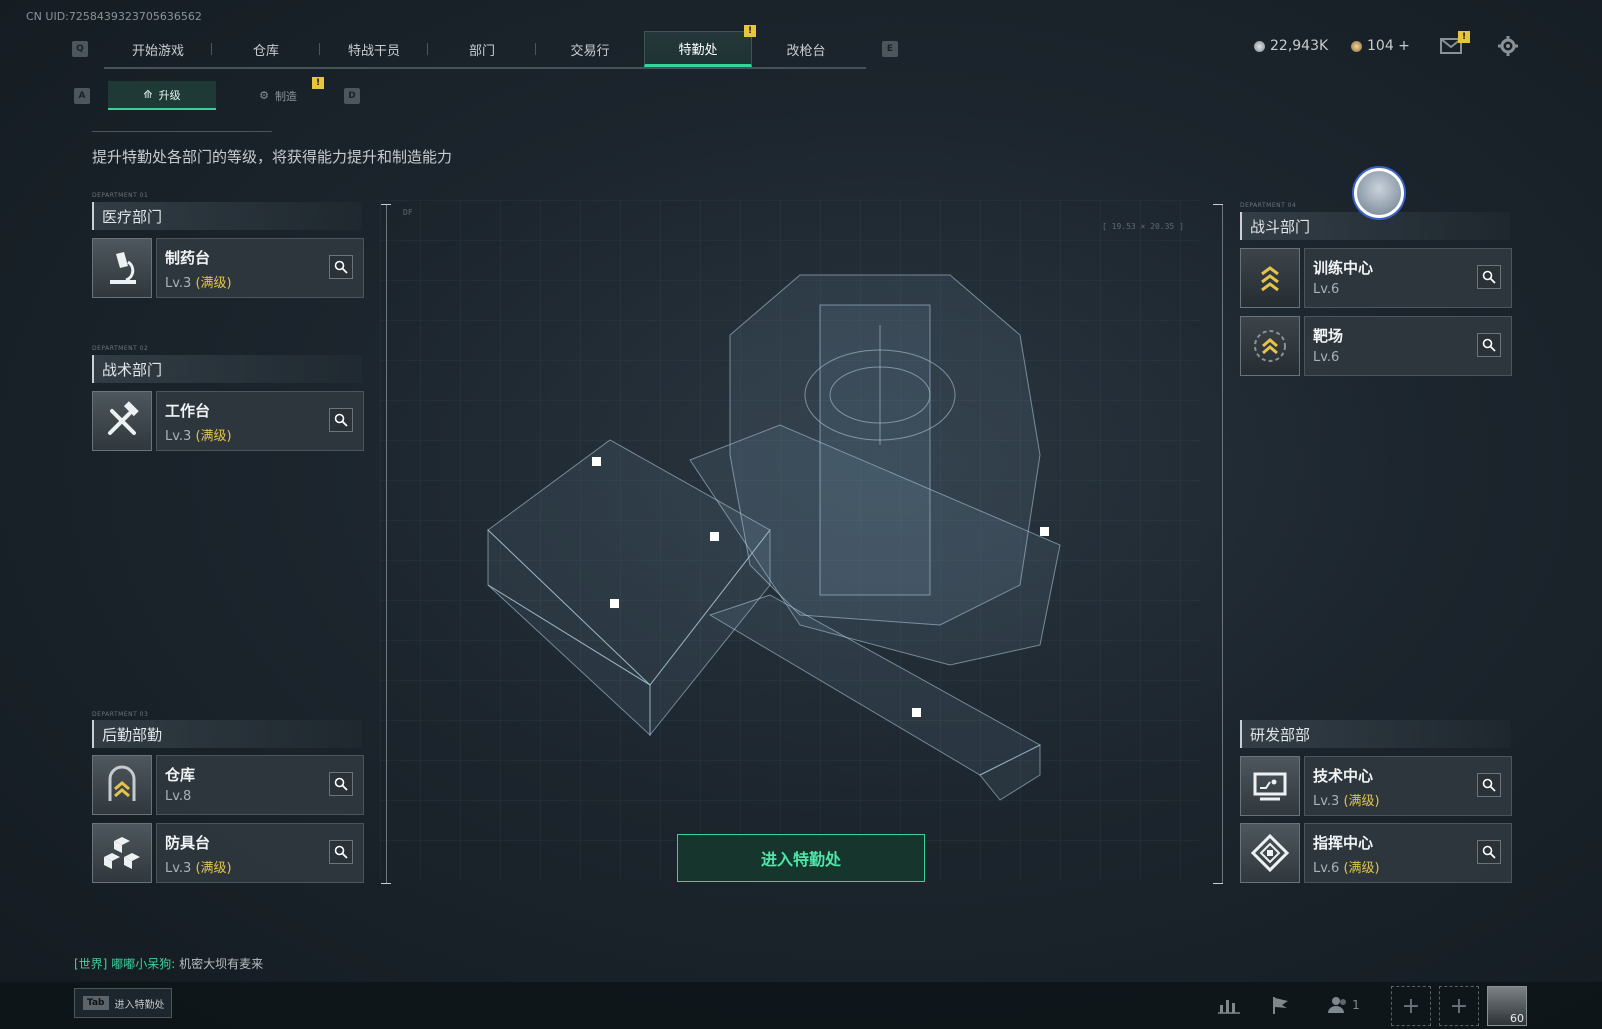  I want to click on cubes-icon, so click(122, 853).